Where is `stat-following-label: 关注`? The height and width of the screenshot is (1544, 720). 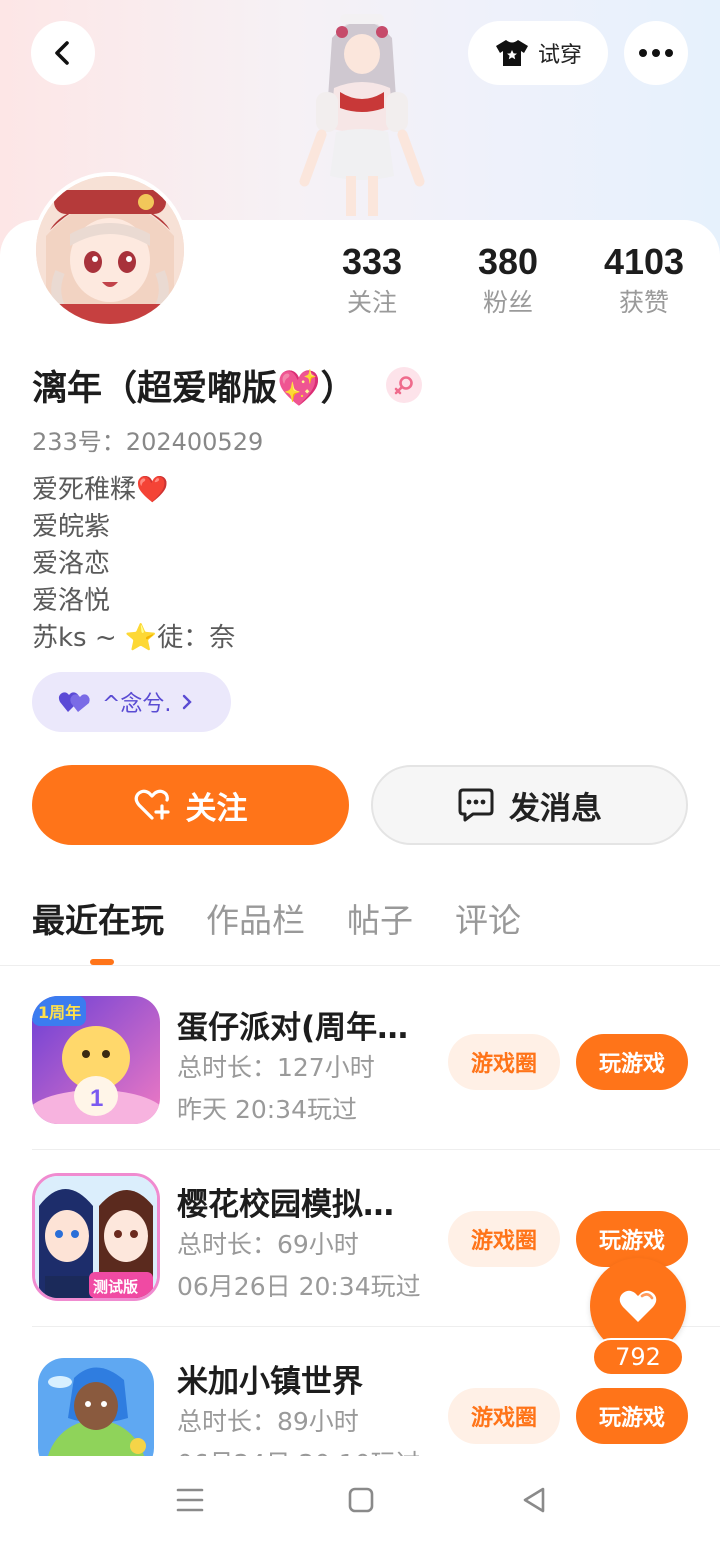 stat-following-label: 关注 is located at coordinates (371, 302).